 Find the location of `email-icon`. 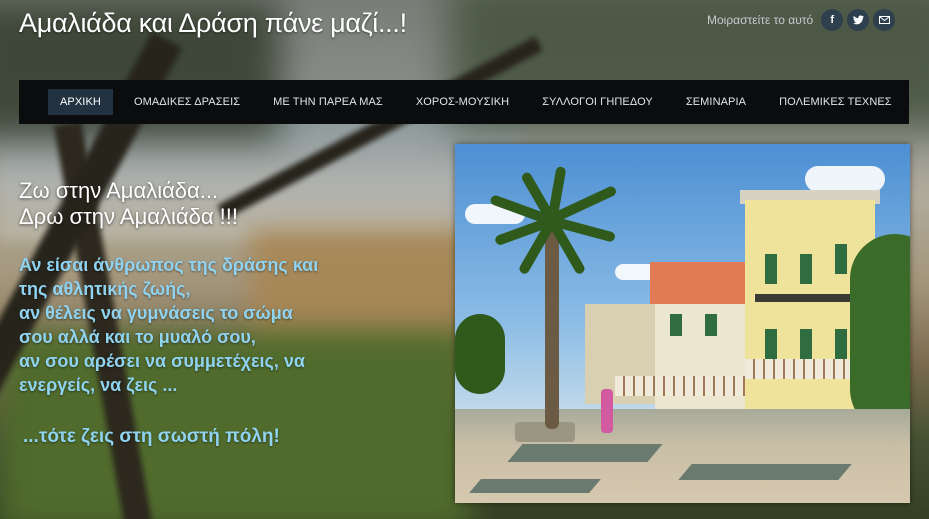

email-icon is located at coordinates (884, 20).